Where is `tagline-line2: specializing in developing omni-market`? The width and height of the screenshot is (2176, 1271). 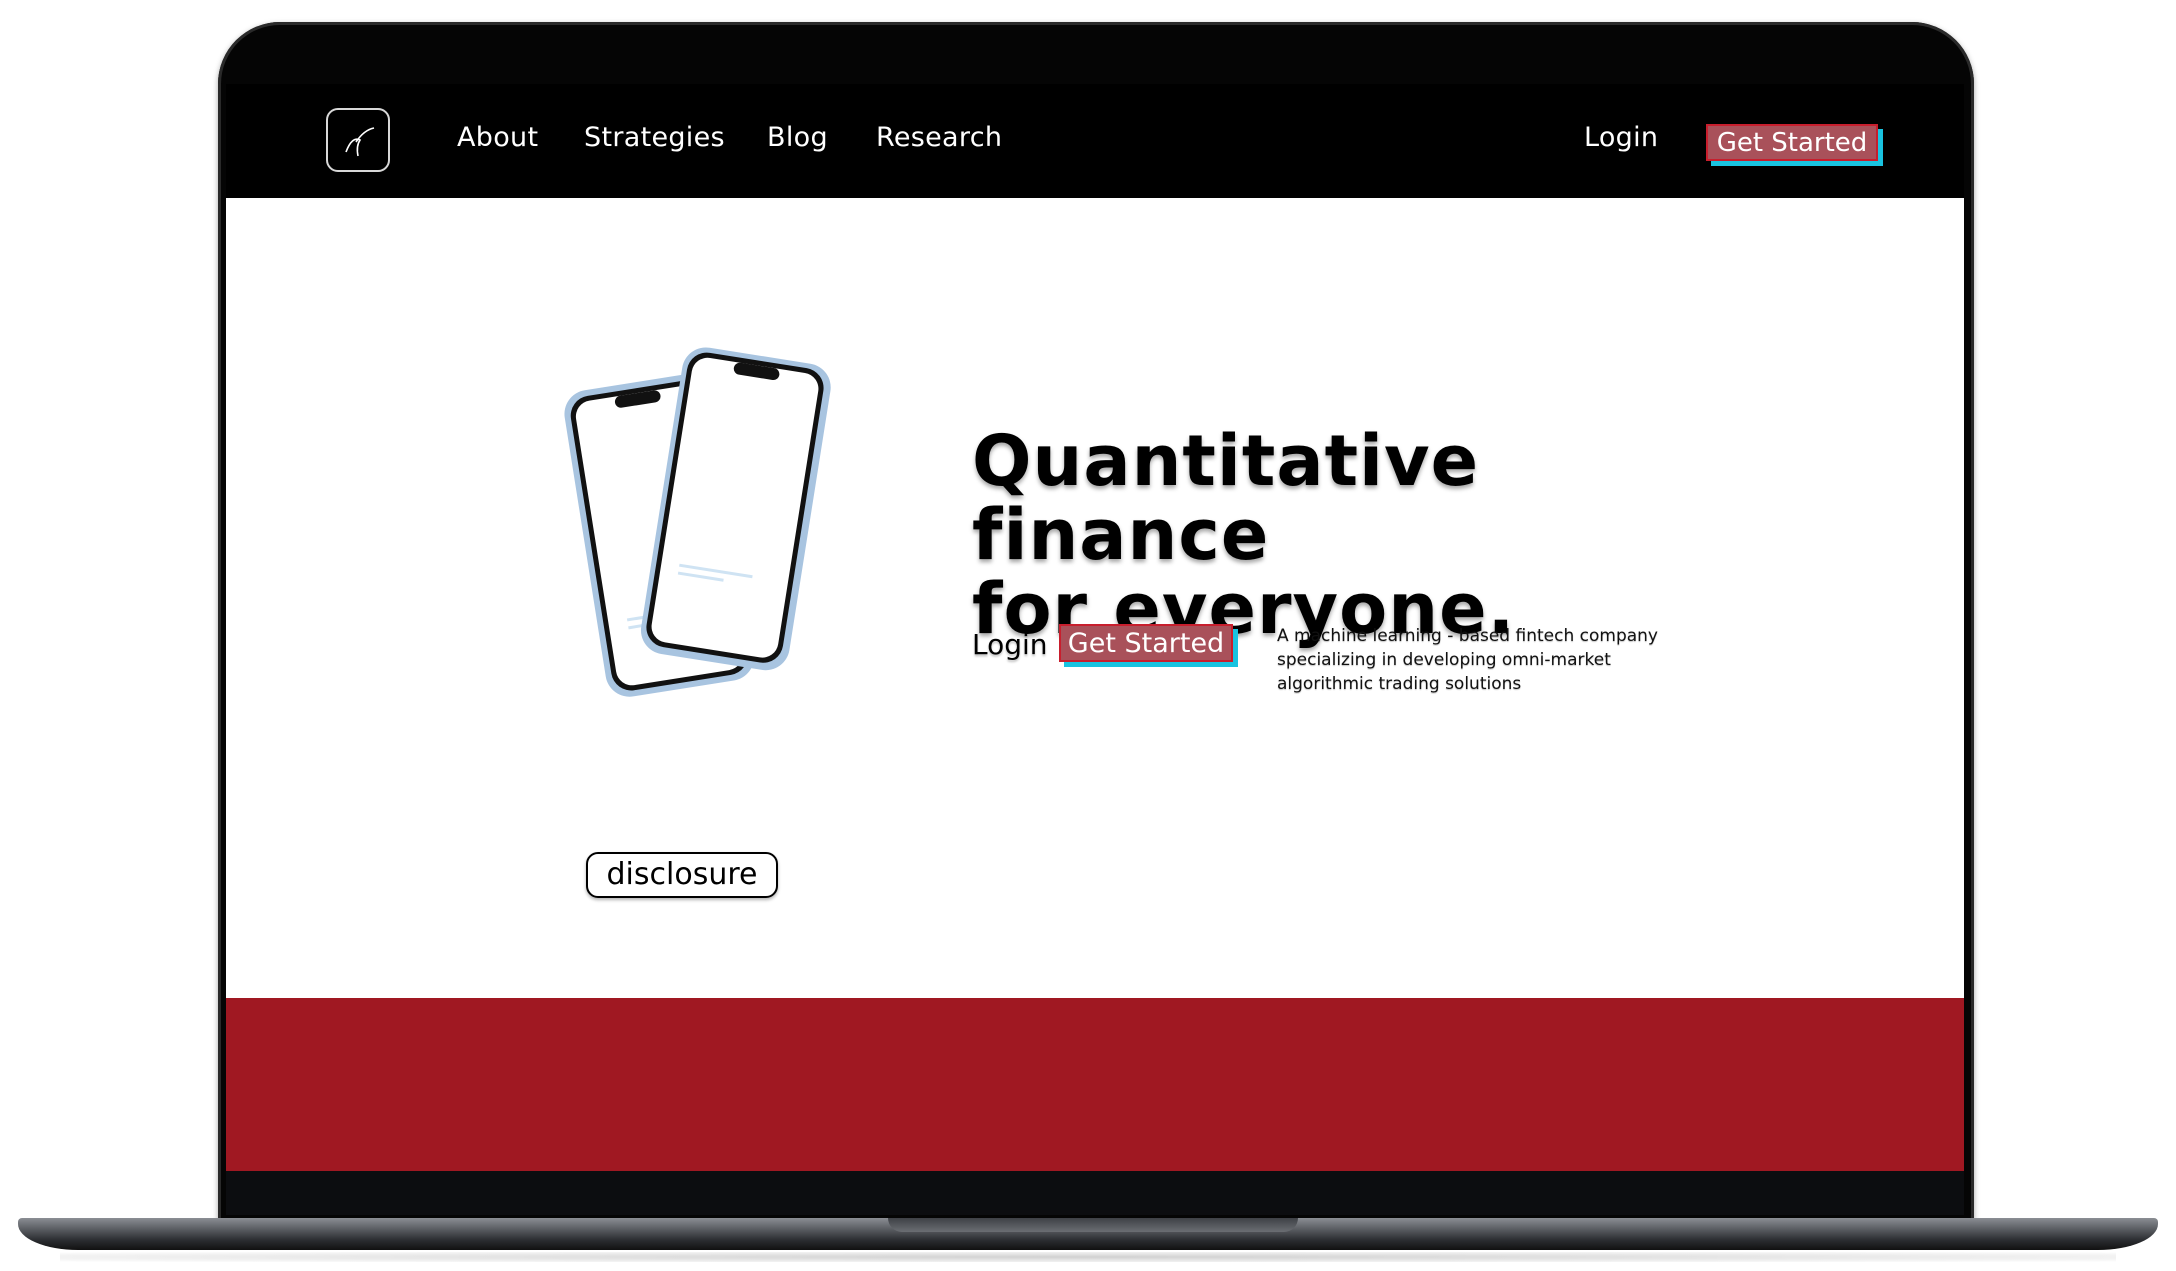
tagline-line2: specializing in developing omni-market is located at coordinates (1444, 660).